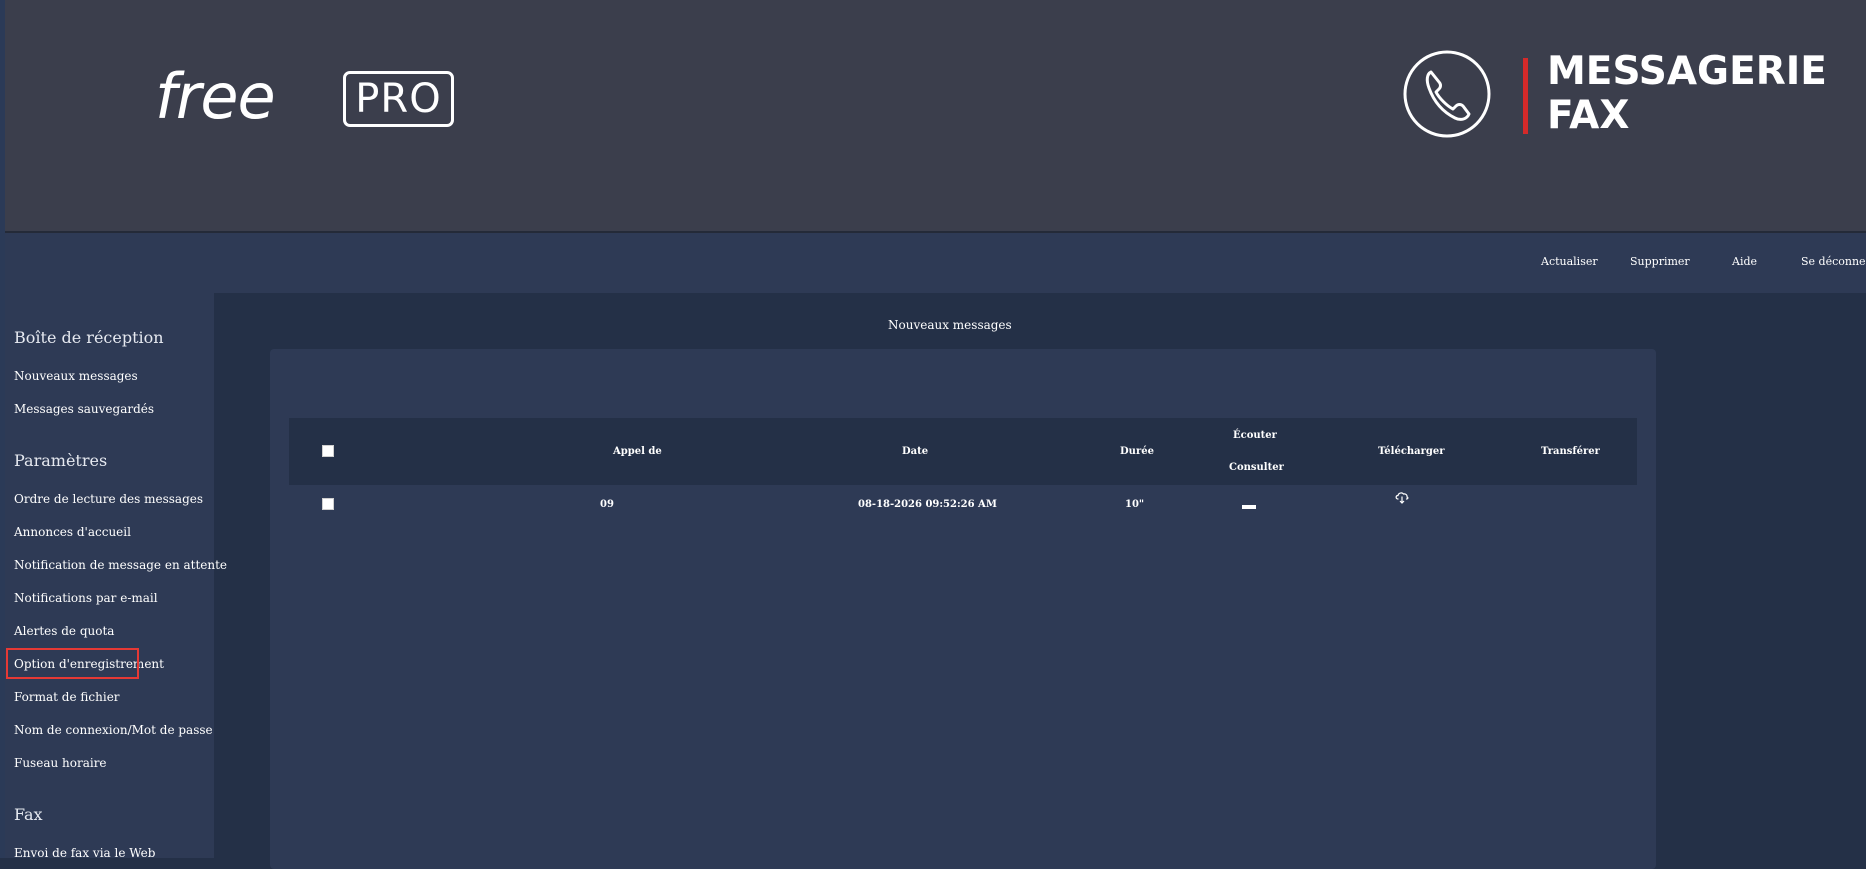 The image size is (1866, 869). Describe the element at coordinates (607, 504) in the screenshot. I see `row-caller: 09` at that location.